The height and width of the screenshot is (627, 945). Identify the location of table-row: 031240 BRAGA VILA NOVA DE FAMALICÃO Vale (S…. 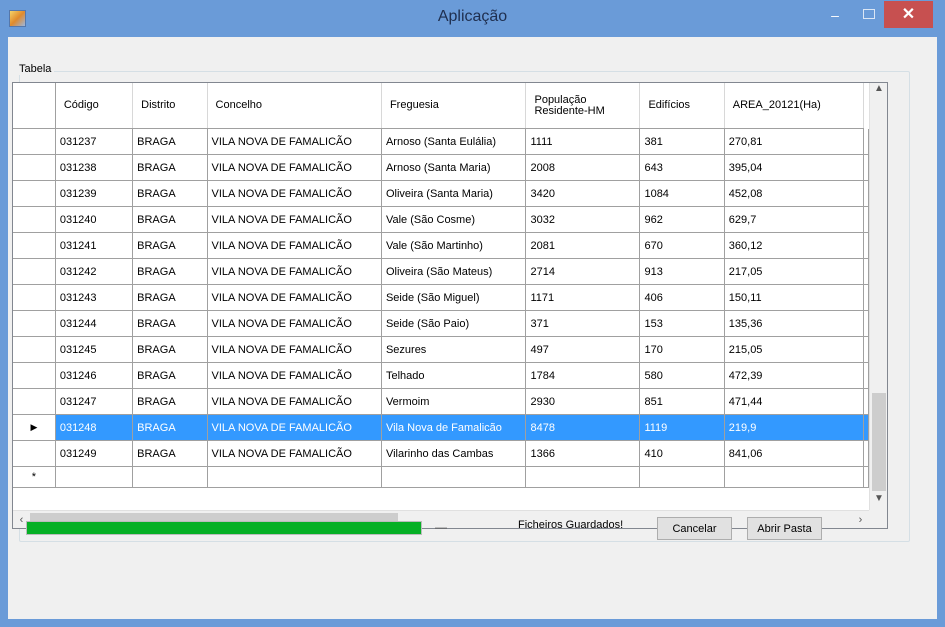
(441, 219).